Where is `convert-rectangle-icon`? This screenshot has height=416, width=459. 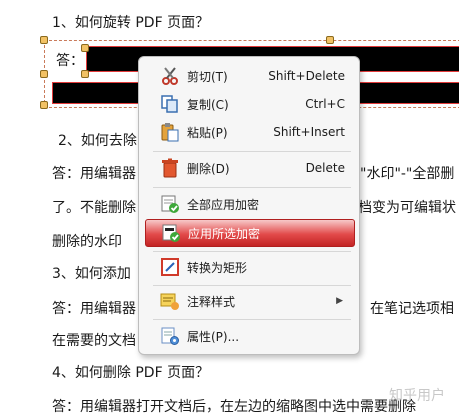 convert-rectangle-icon is located at coordinates (170, 267).